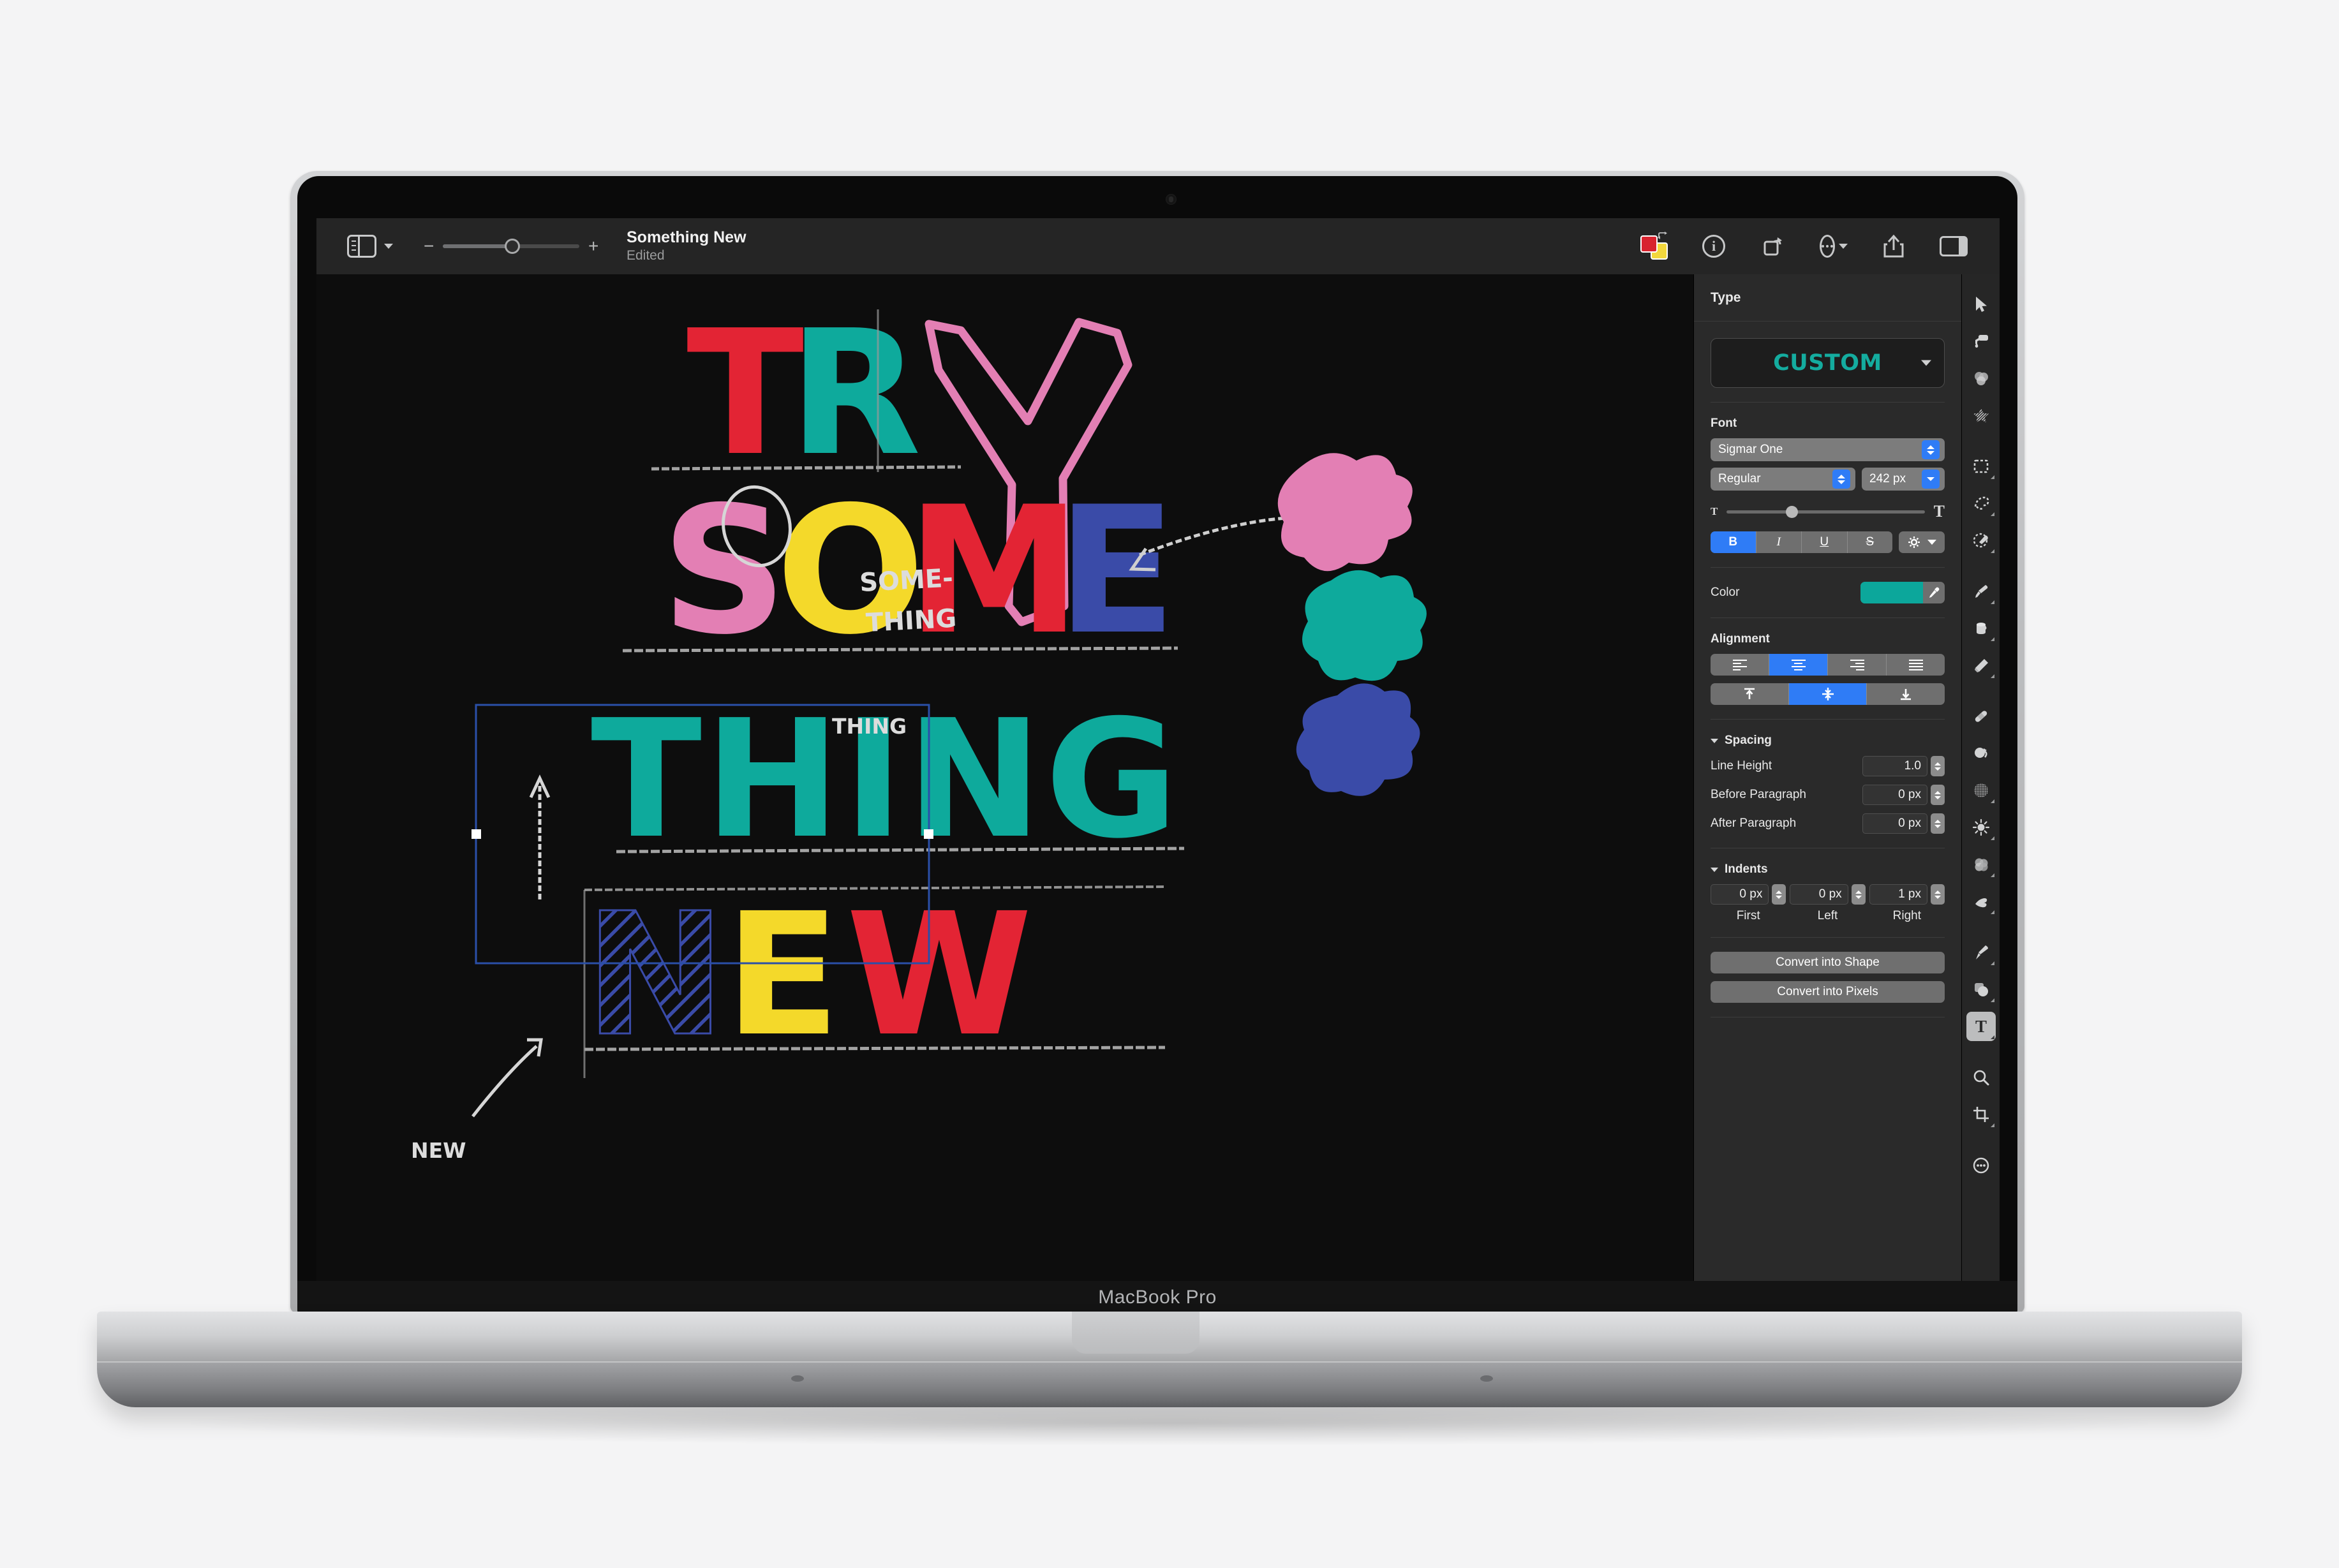  Describe the element at coordinates (1922, 542) in the screenshot. I see `text-options-button` at that location.